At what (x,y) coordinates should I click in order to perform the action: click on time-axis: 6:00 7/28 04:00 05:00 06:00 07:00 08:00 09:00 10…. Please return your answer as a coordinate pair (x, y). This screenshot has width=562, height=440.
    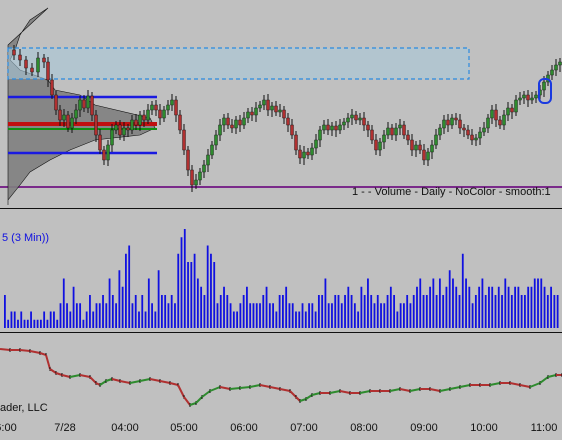
    Looking at the image, I should click on (281, 429).